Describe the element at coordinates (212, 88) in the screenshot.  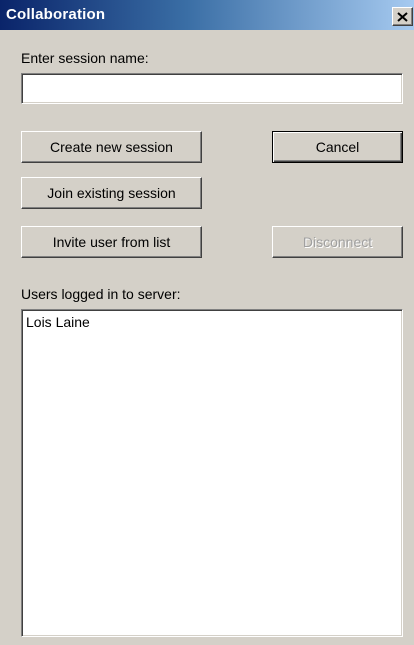
I see `session-name-input` at that location.